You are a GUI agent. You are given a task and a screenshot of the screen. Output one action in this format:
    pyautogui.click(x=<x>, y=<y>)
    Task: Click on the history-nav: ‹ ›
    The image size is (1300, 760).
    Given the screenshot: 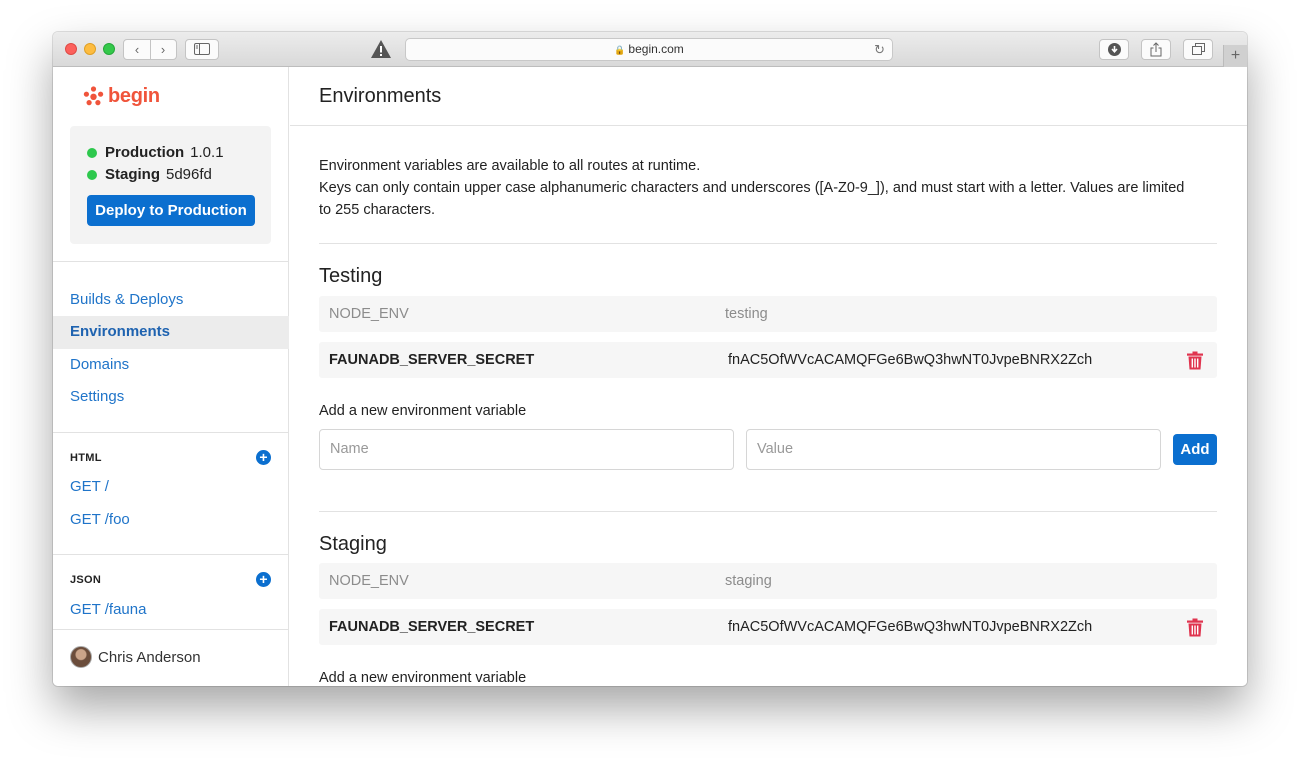 What is the action you would take?
    pyautogui.click(x=150, y=49)
    